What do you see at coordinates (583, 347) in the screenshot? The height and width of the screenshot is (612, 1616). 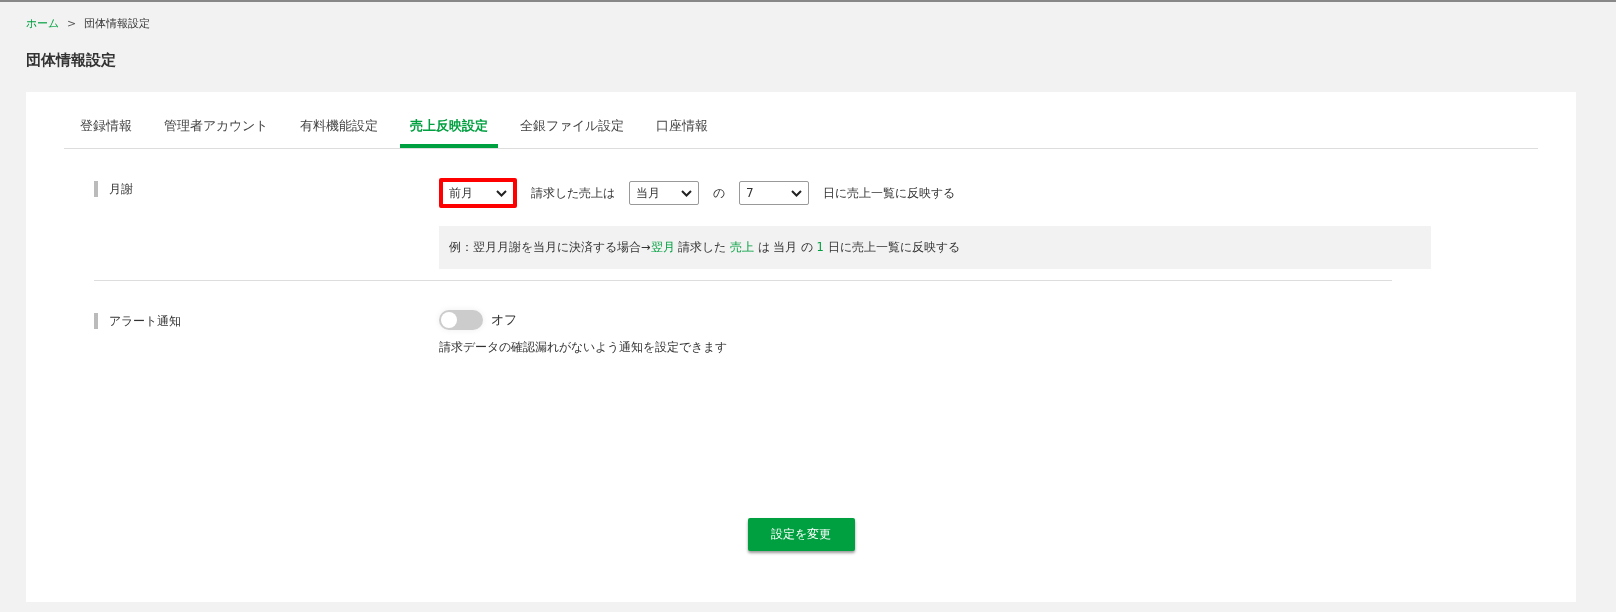 I see `alert-description: 請求データの確認漏れがないよう通知を設定できます` at bounding box center [583, 347].